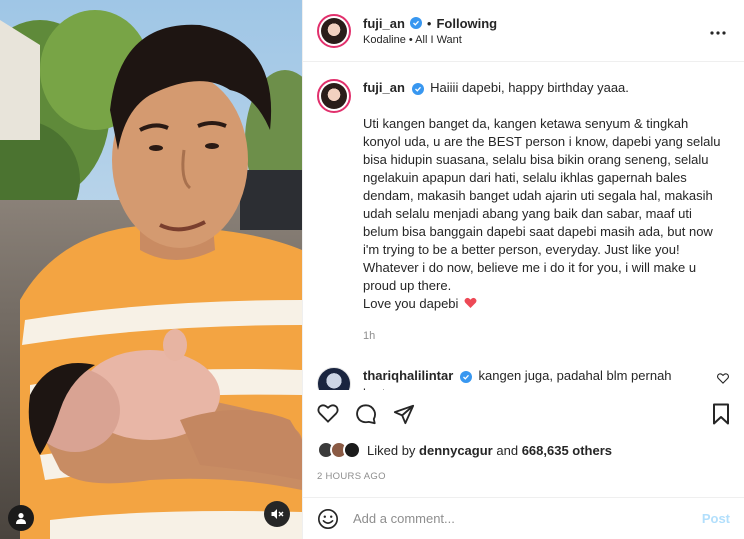  I want to click on commenter-avatar, so click(334, 378).